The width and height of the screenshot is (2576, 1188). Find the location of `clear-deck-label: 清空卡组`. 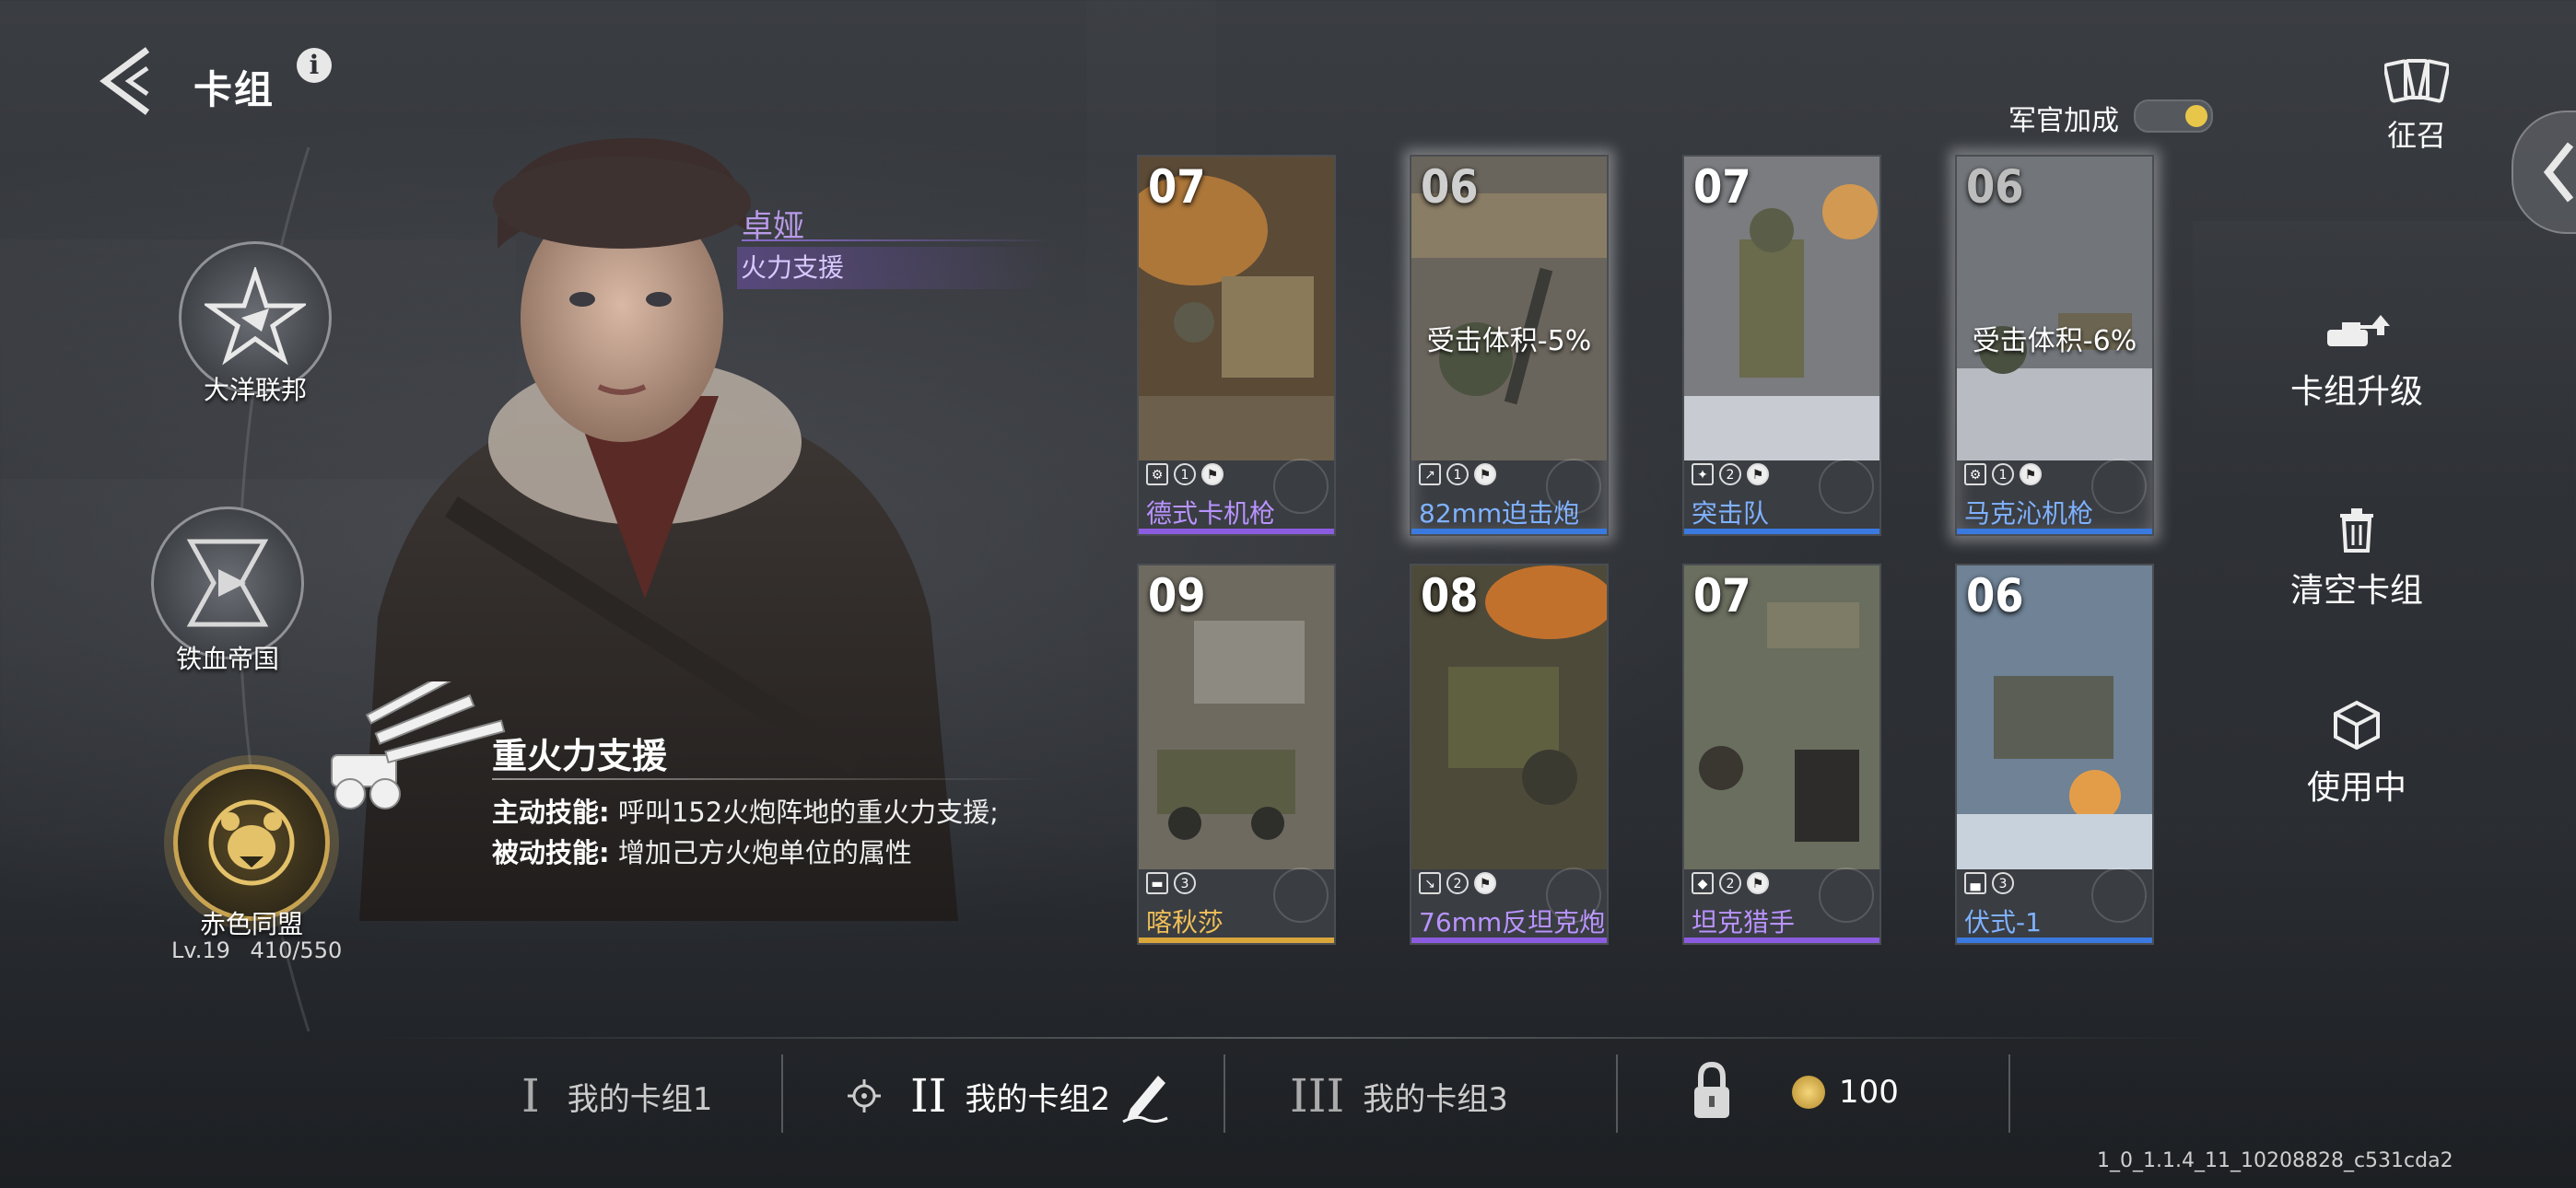

clear-deck-label: 清空卡组 is located at coordinates (2356, 591).